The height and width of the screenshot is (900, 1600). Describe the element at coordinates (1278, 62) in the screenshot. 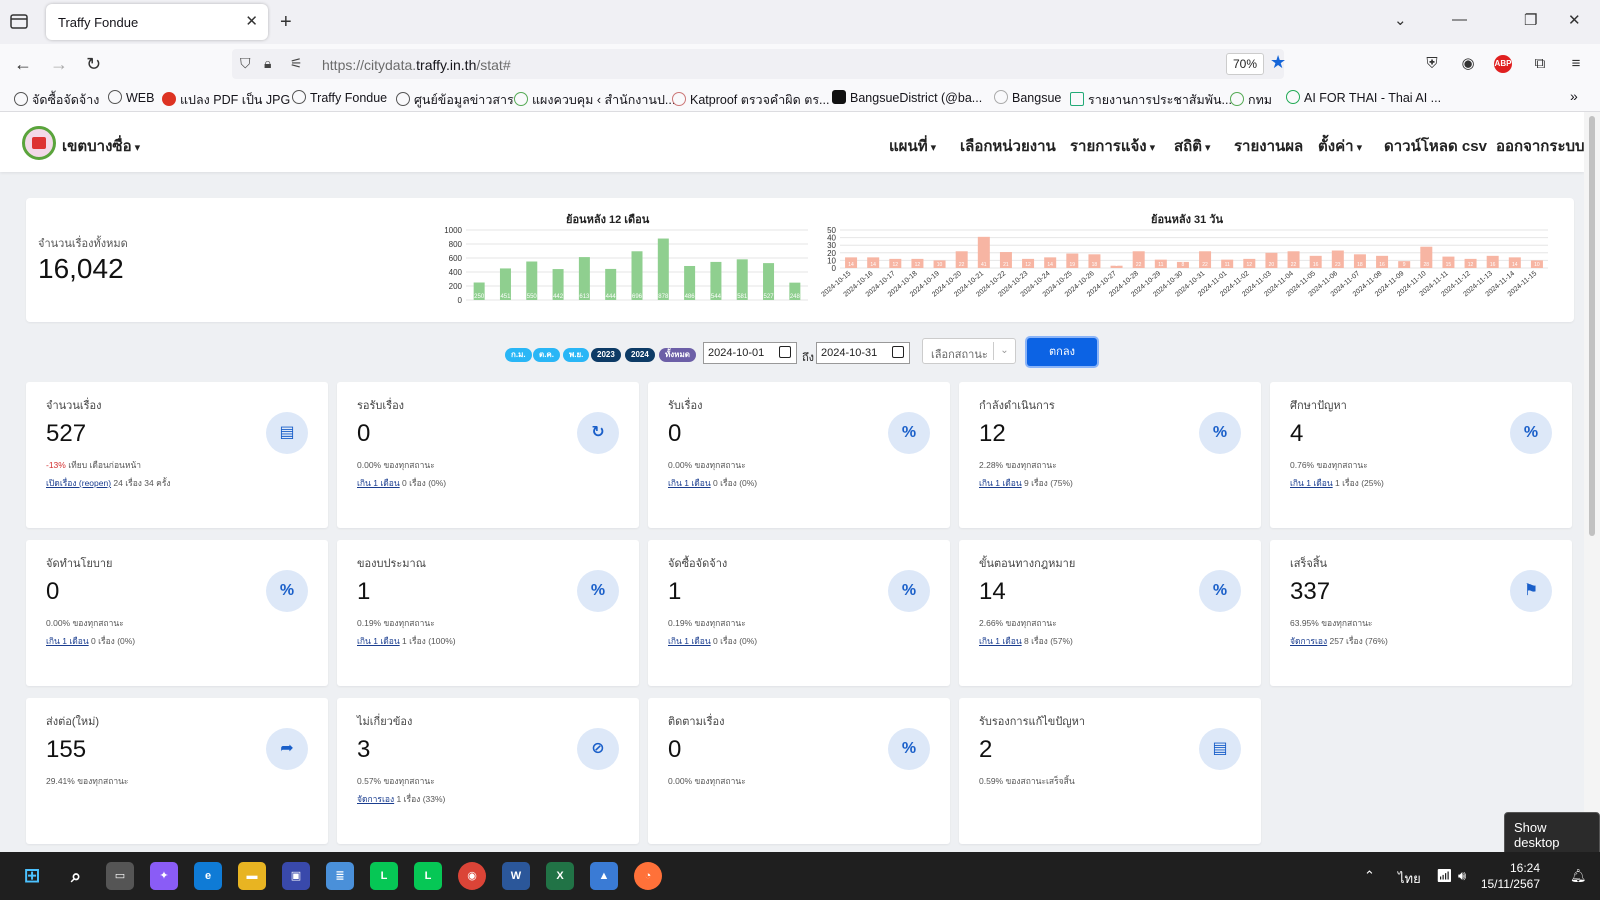

I see `bookmark-star-icon: ★` at that location.